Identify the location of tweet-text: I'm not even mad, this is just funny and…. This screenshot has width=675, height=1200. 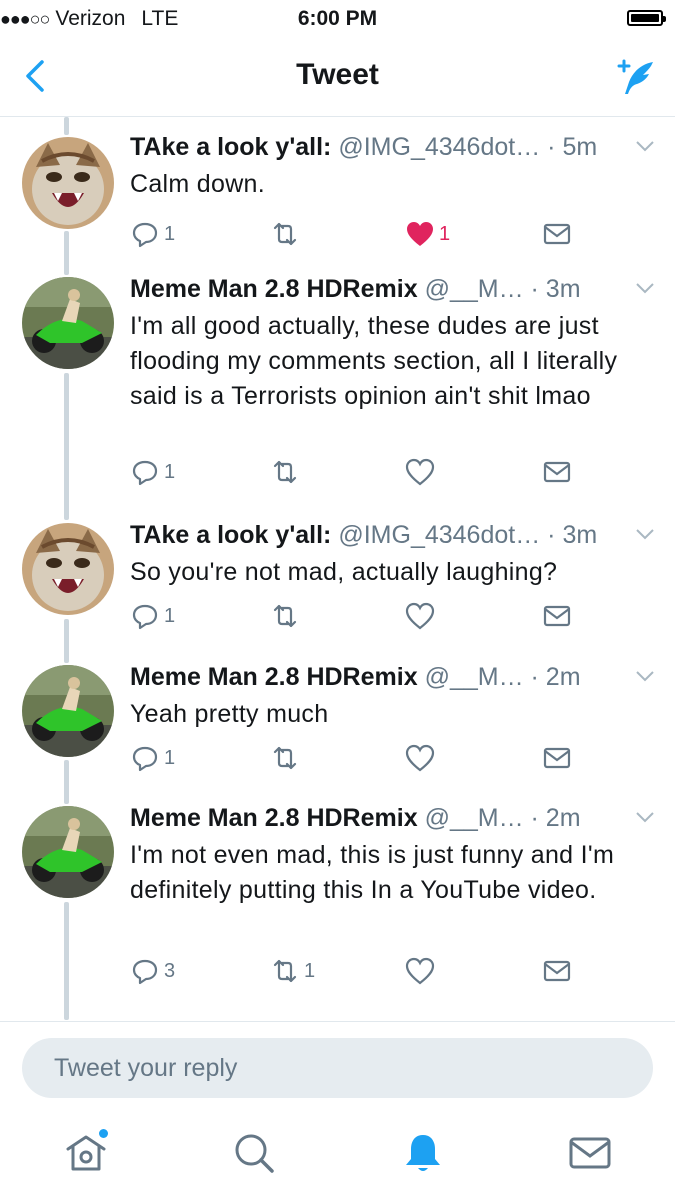
(372, 872).